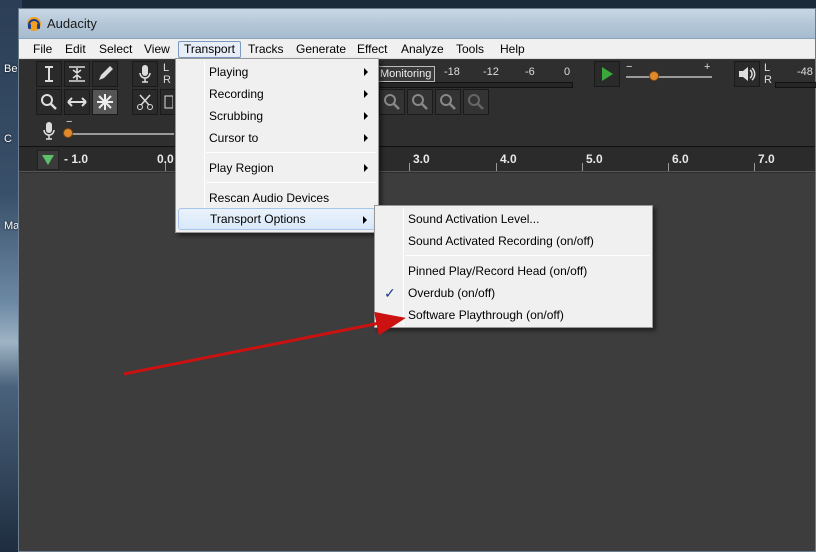 The image size is (816, 552). Describe the element at coordinates (258, 219) in the screenshot. I see `menu-item-label: Transport Options` at that location.